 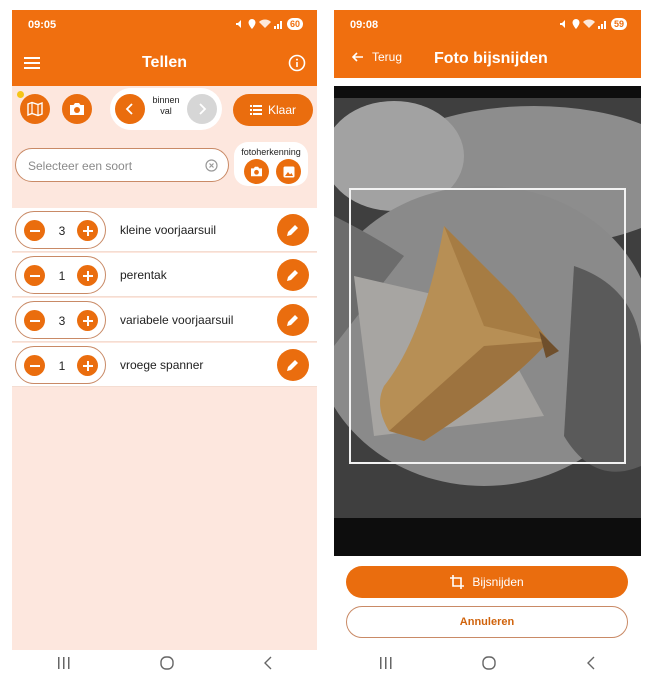 I want to click on species-search-input: Selecteer een soort, so click(x=122, y=165).